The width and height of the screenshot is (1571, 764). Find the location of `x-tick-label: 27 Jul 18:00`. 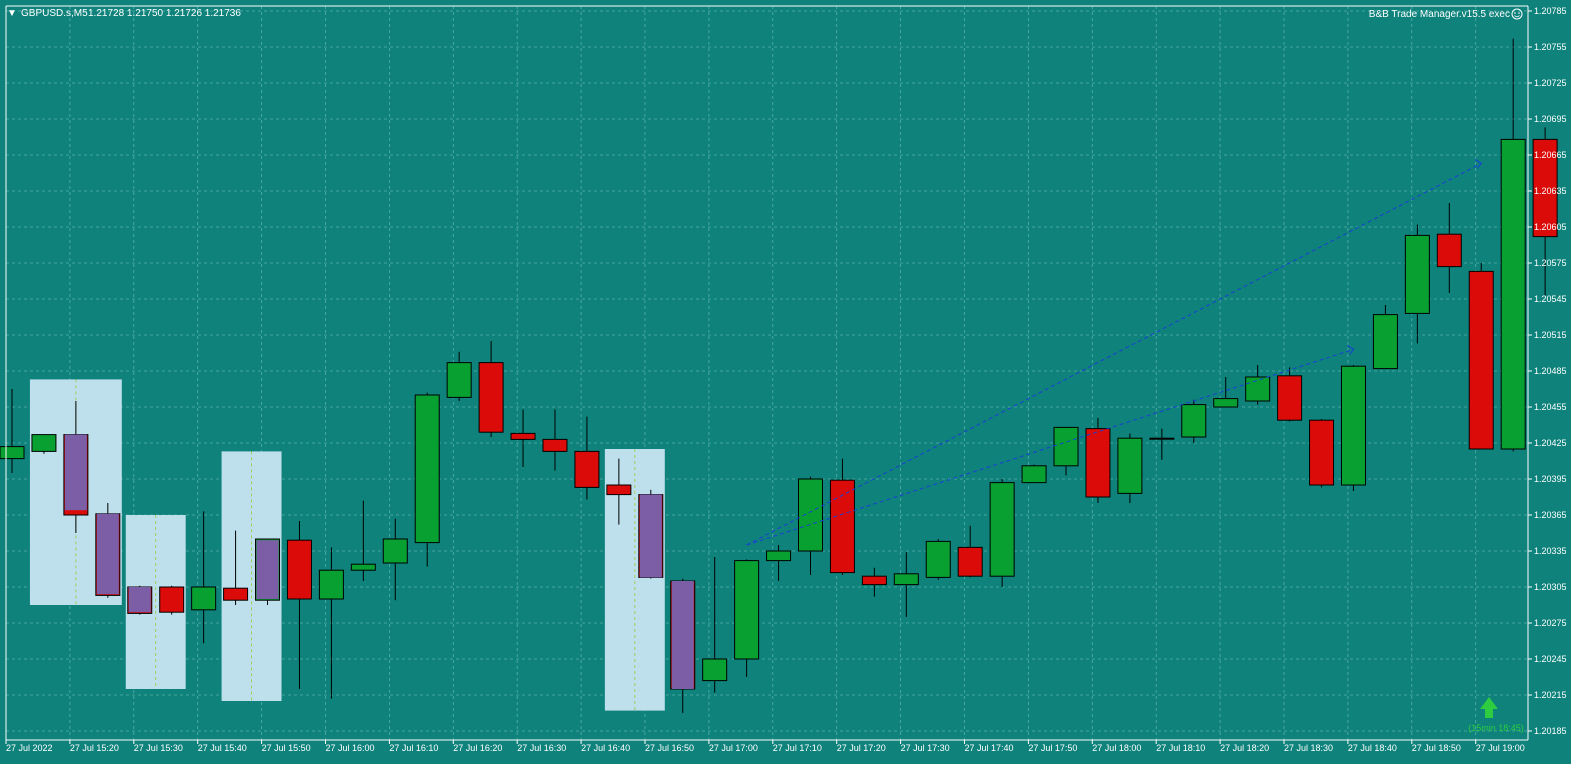

x-tick-label: 27 Jul 18:00 is located at coordinates (1116, 748).